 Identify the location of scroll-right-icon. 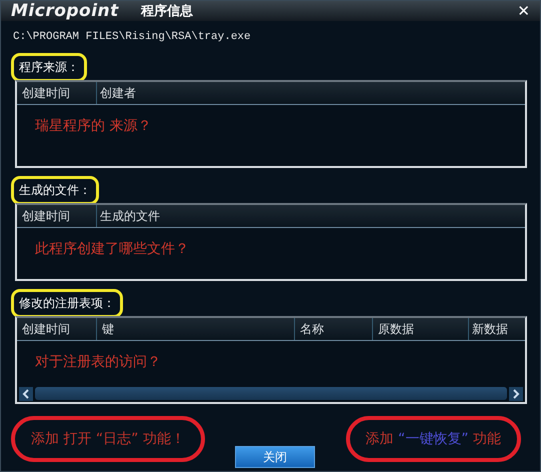
(516, 393).